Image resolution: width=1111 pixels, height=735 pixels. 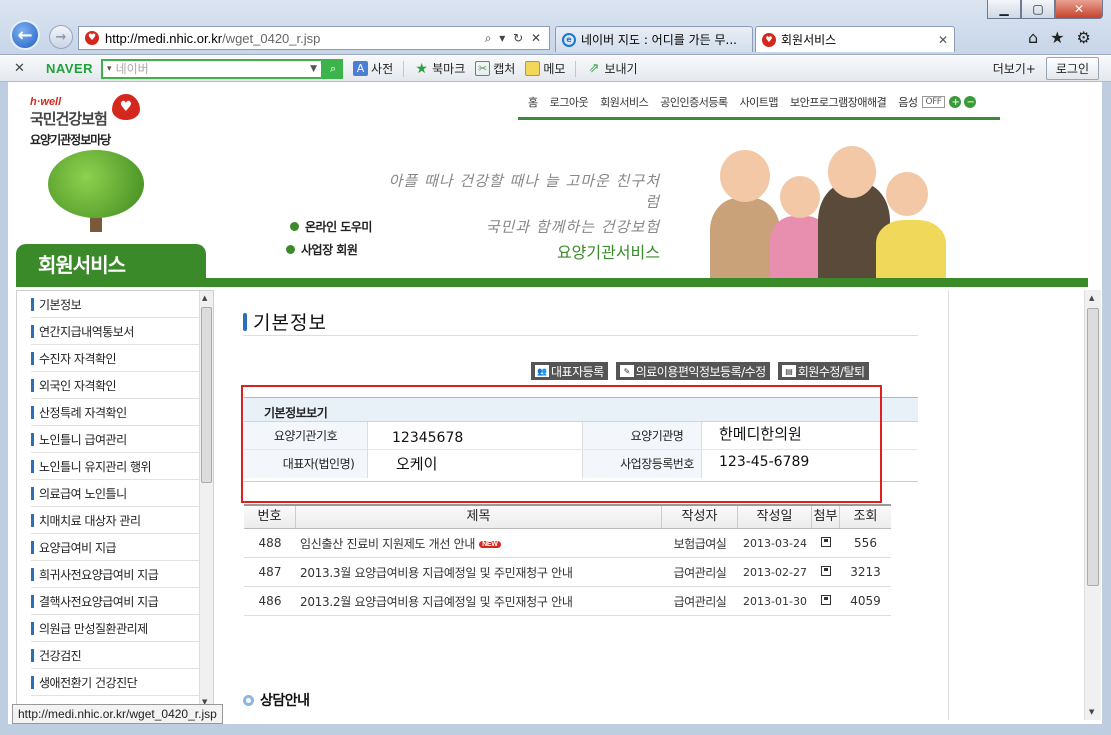 I want to click on nhis-logo: h·well 국민건강보험 요양기관정보마당, so click(x=70, y=122).